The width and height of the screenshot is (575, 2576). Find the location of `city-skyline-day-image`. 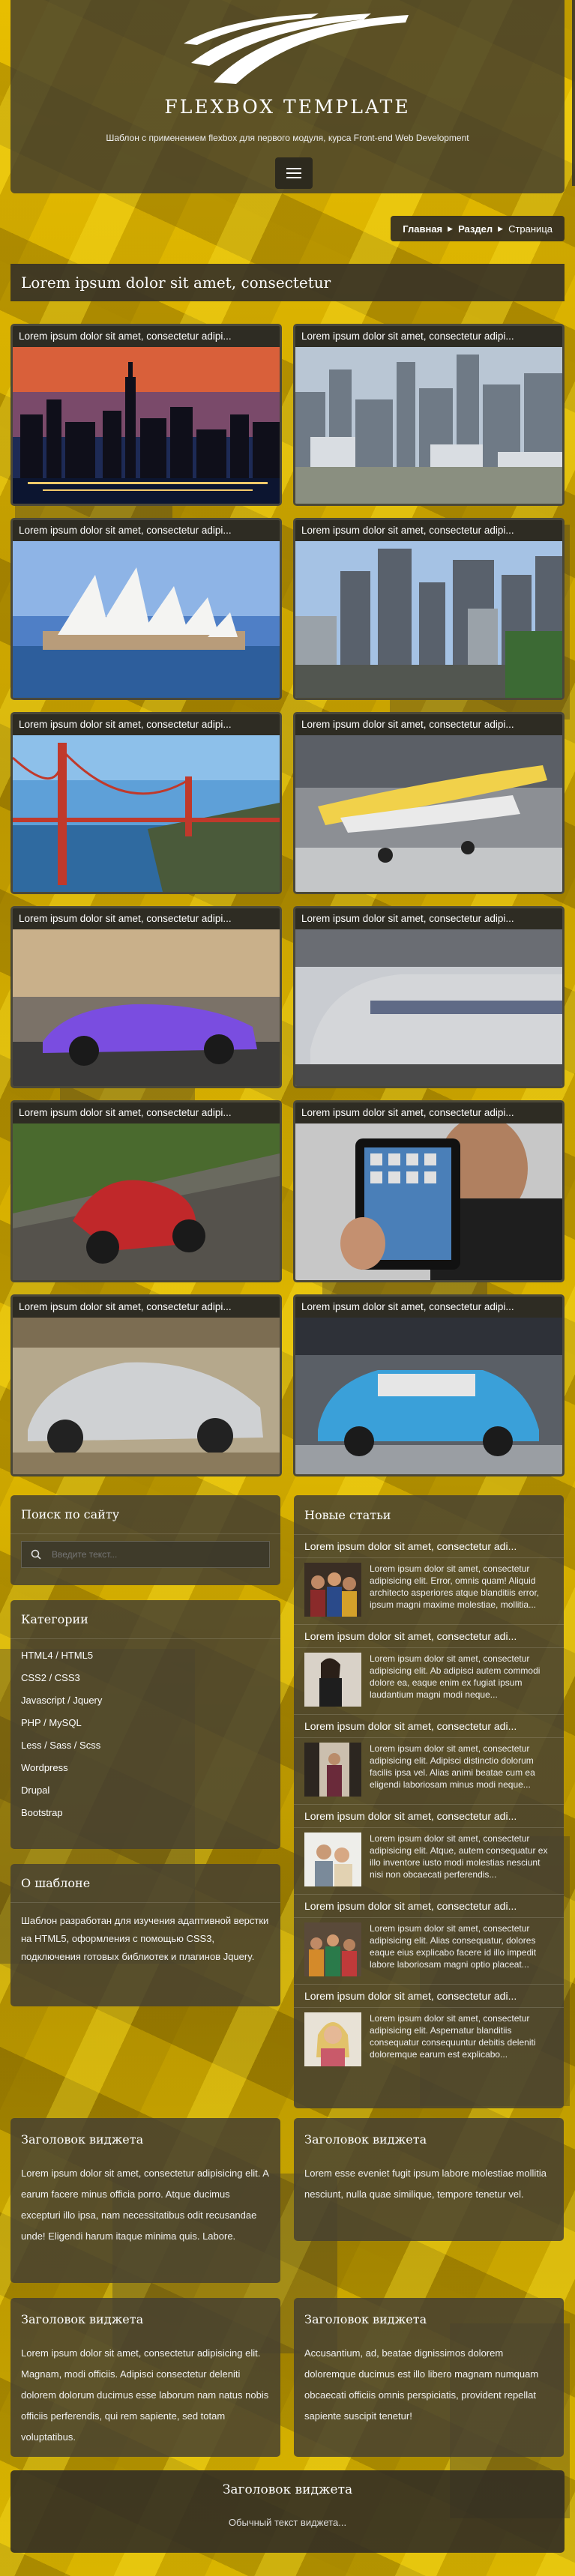

city-skyline-day-image is located at coordinates (429, 425).